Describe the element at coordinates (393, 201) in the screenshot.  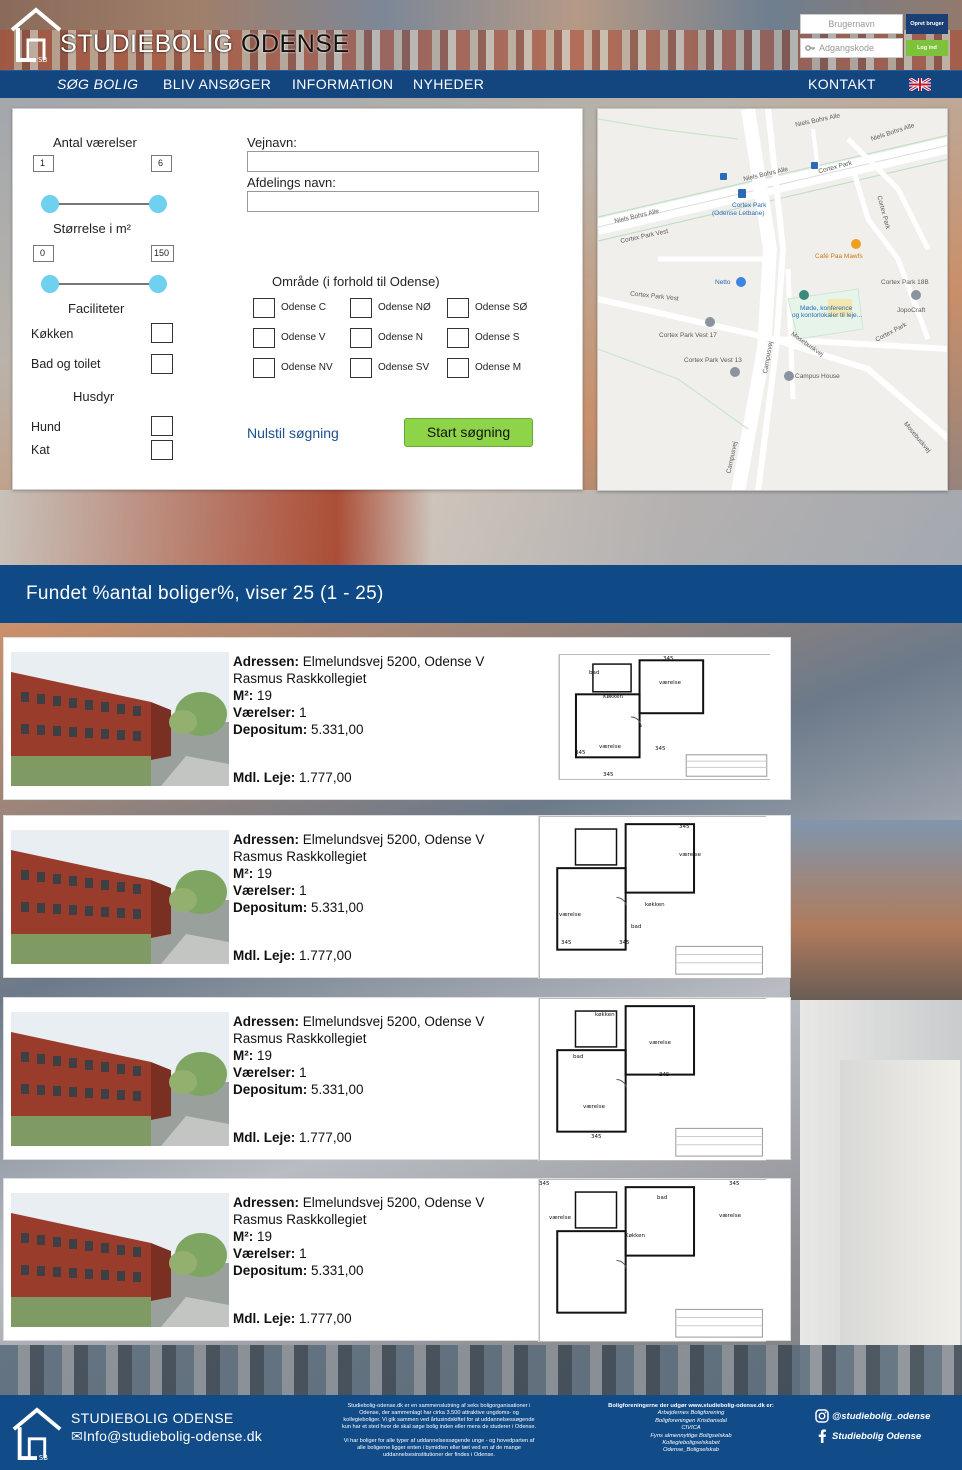
I see `department-input` at that location.